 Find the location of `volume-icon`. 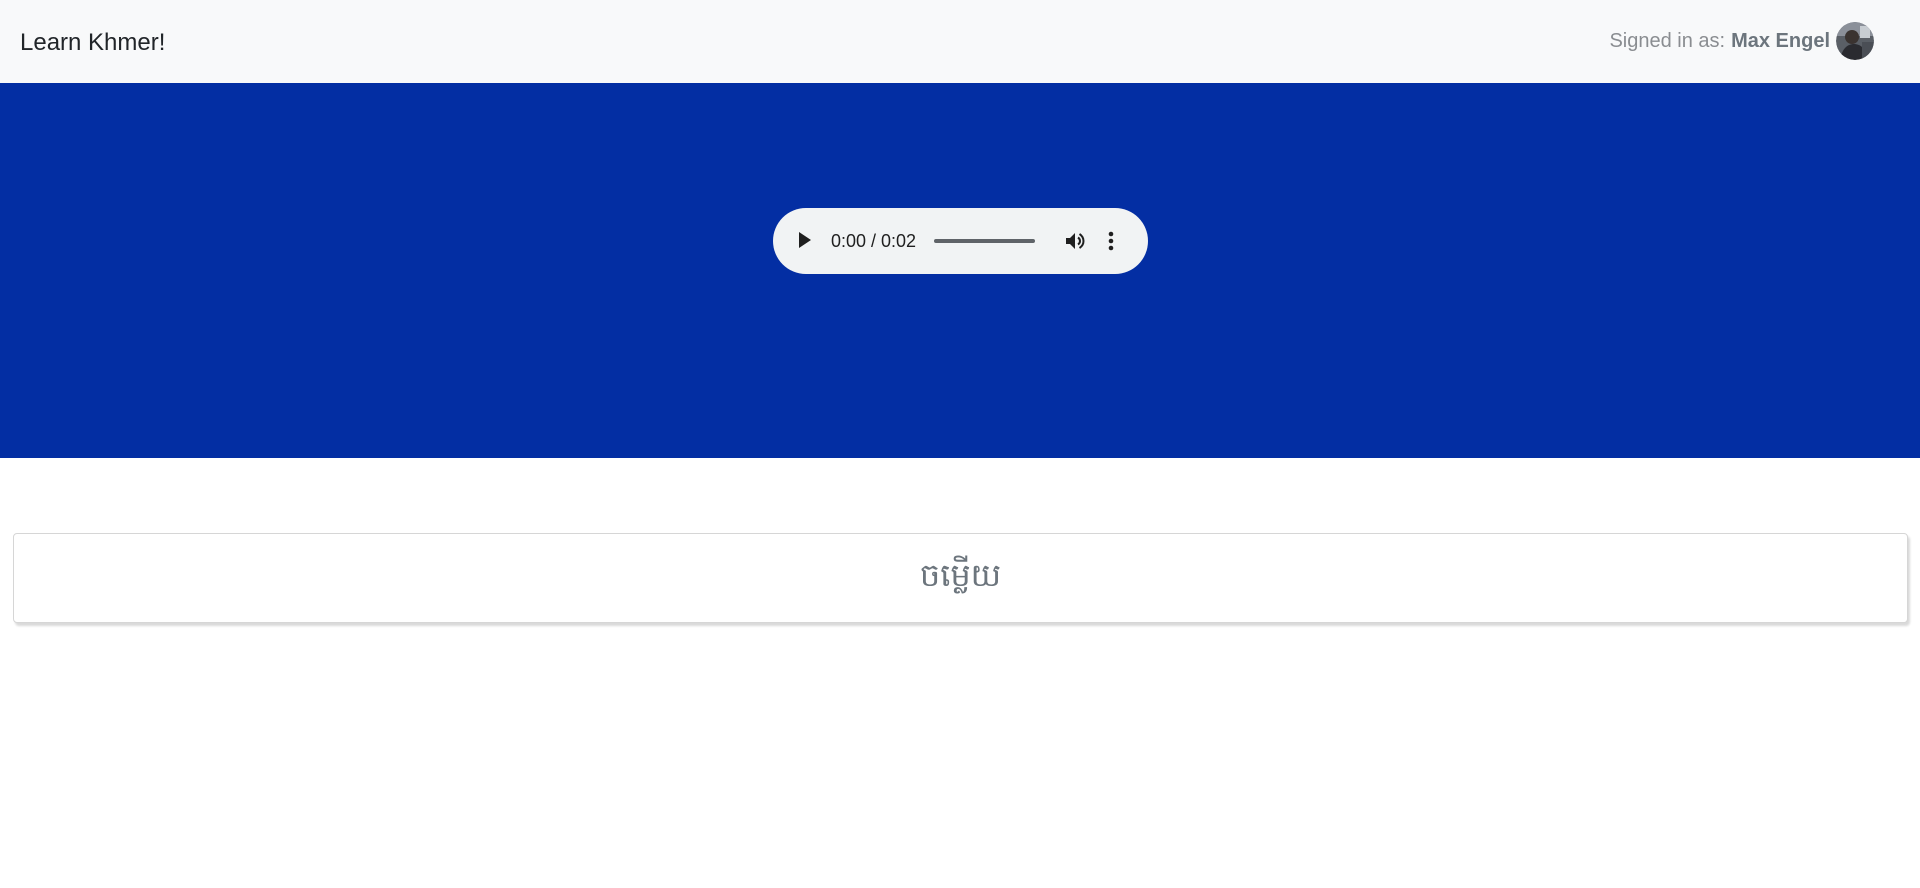

volume-icon is located at coordinates (1075, 241).